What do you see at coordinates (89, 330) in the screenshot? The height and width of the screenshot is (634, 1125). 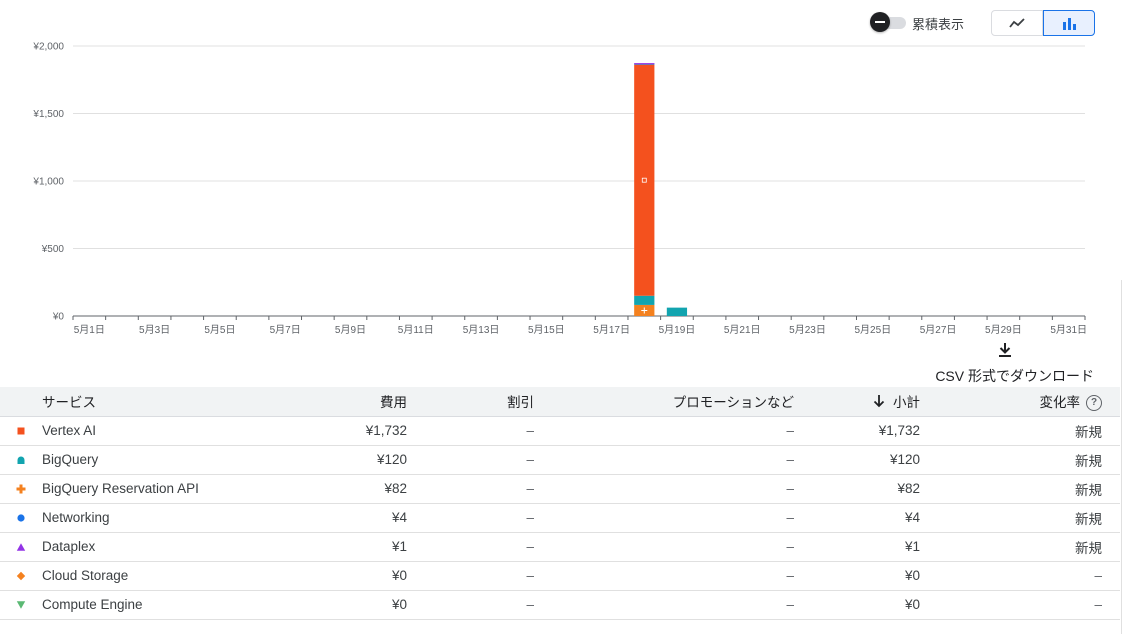 I see `x-tick-label: 5月1日` at bounding box center [89, 330].